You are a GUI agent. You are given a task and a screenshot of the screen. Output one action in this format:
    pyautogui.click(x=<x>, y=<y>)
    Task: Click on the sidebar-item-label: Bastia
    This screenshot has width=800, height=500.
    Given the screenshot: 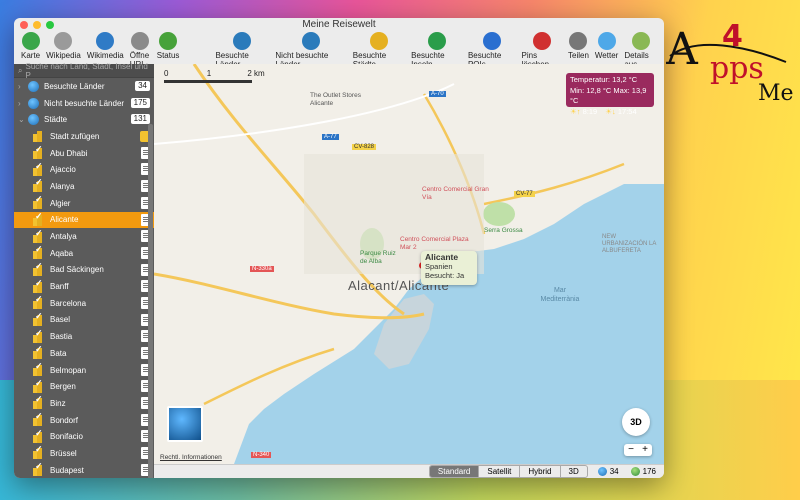 What is the action you would take?
    pyautogui.click(x=61, y=337)
    